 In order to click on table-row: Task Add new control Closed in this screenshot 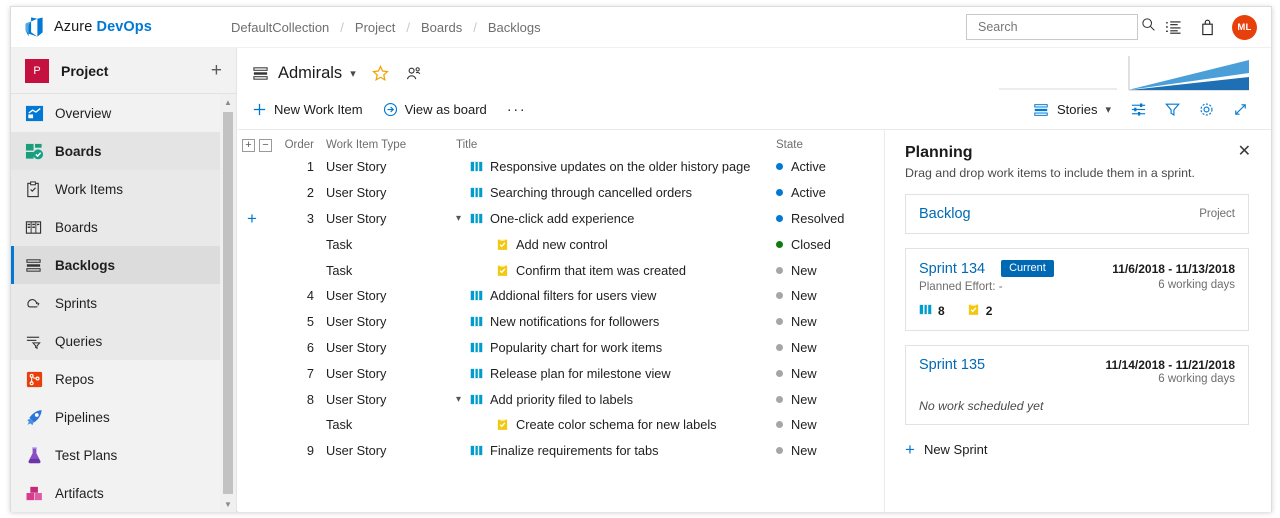, I will do `click(561, 244)`.